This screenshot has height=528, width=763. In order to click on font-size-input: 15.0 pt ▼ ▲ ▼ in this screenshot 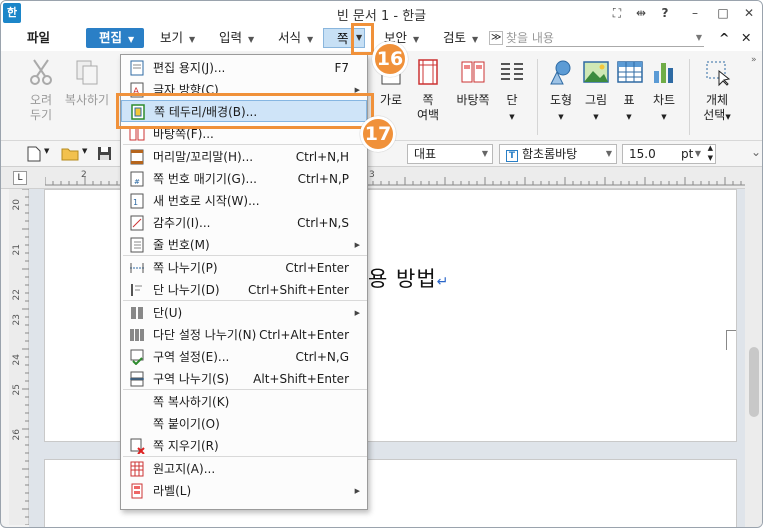, I will do `click(669, 154)`.